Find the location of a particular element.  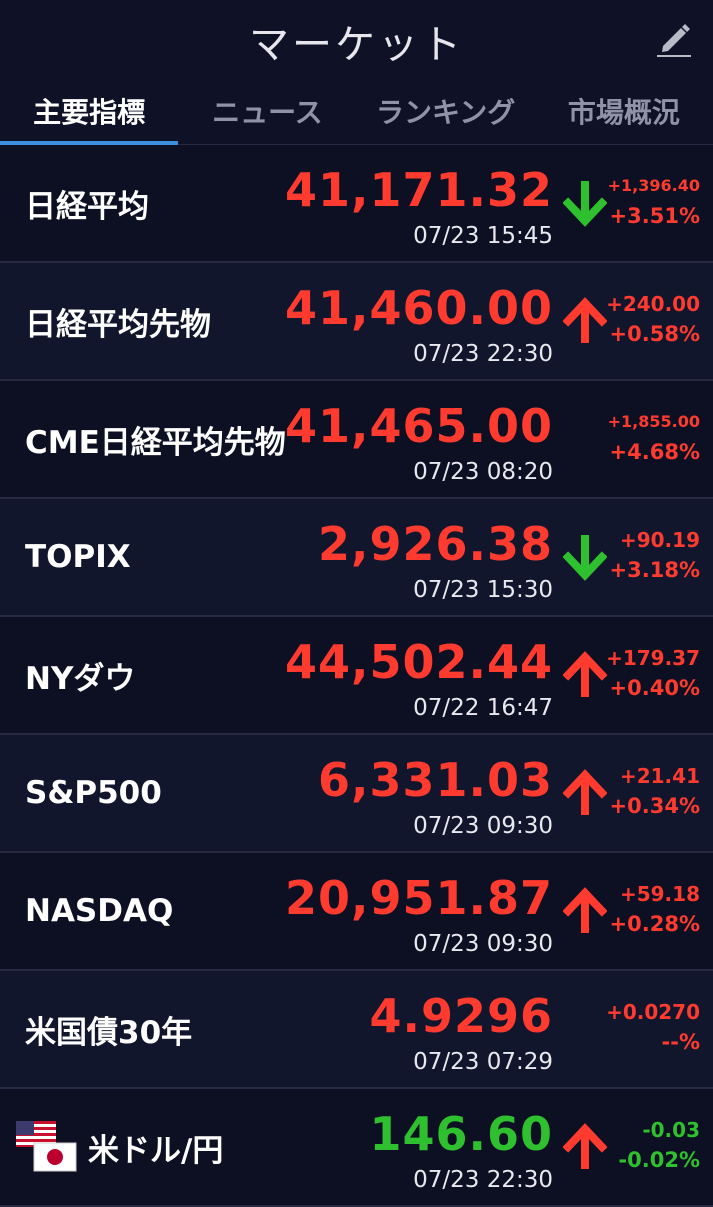

instrument-name: S&P500 is located at coordinates (93, 793).